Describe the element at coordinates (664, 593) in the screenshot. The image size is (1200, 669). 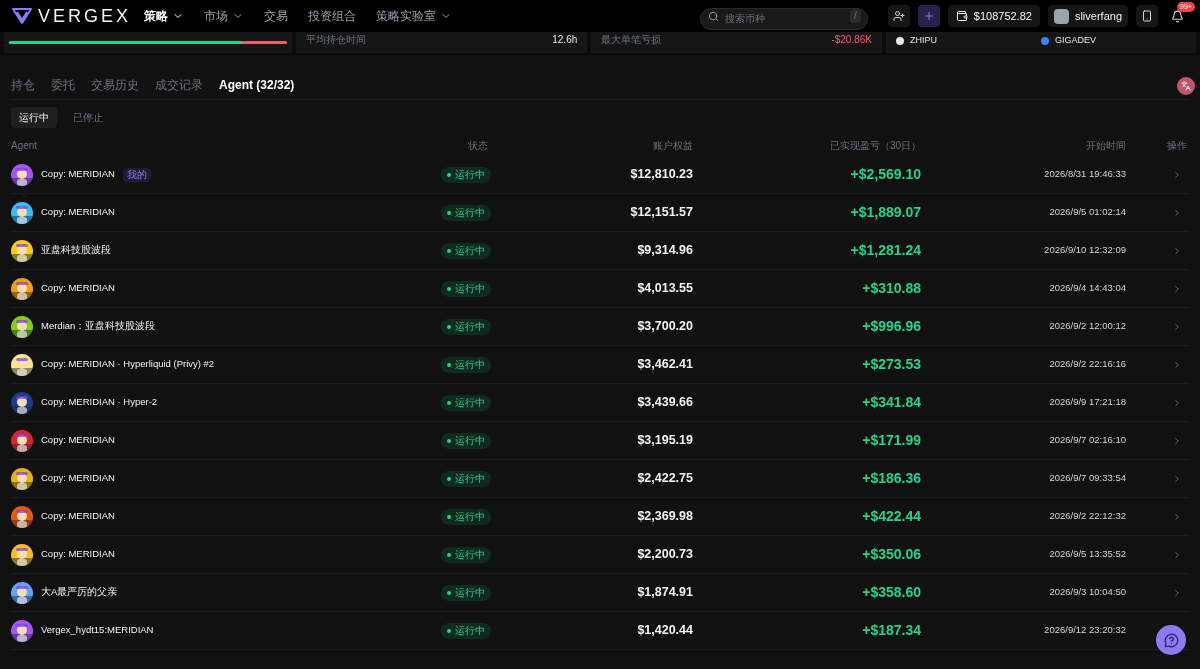
I see `equity-value: $1,874.91` at that location.